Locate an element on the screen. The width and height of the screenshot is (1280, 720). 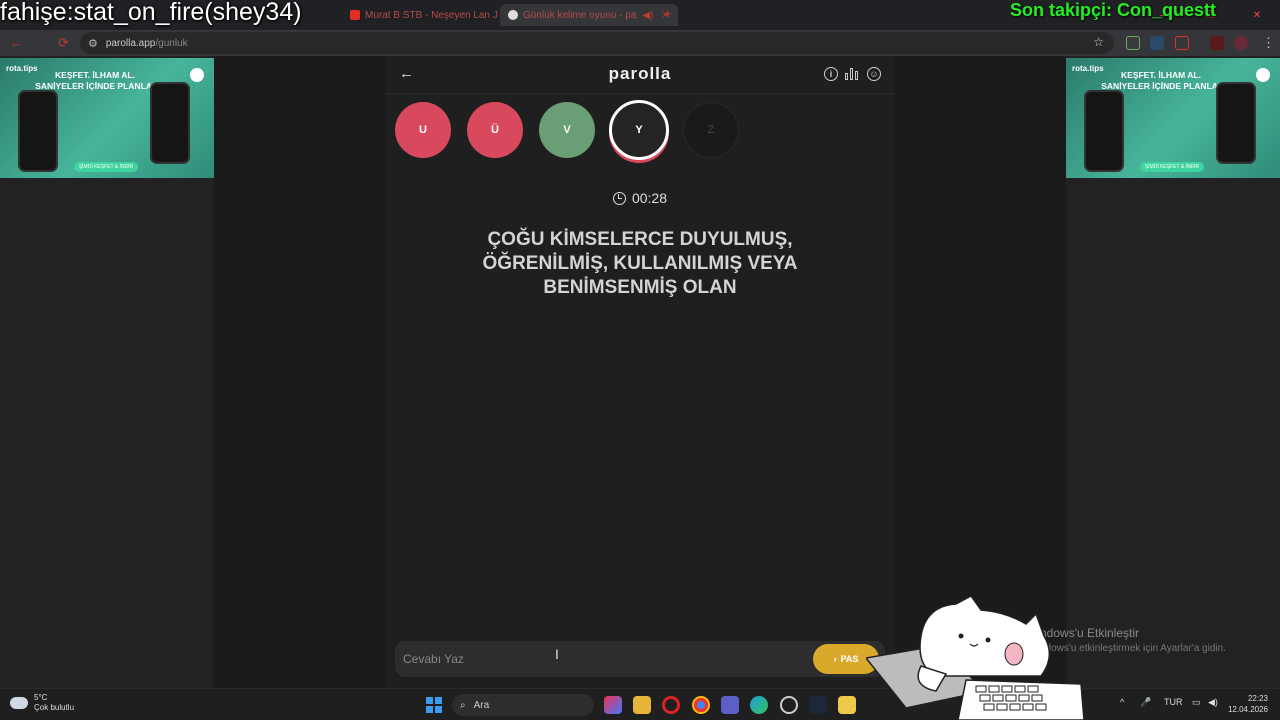
page-favicon-icon is located at coordinates (513, 15).